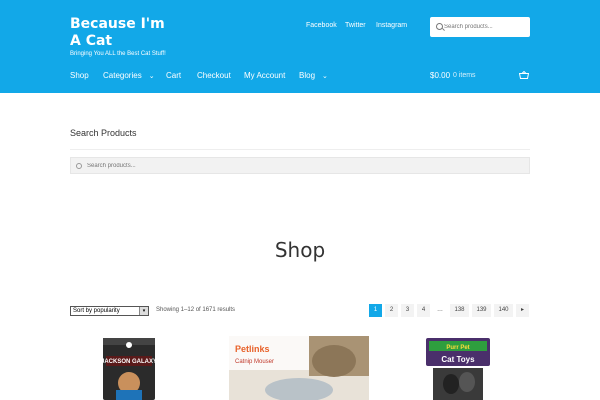  Describe the element at coordinates (457, 348) in the screenshot. I see `product-brand-text: Purr Pet` at that location.